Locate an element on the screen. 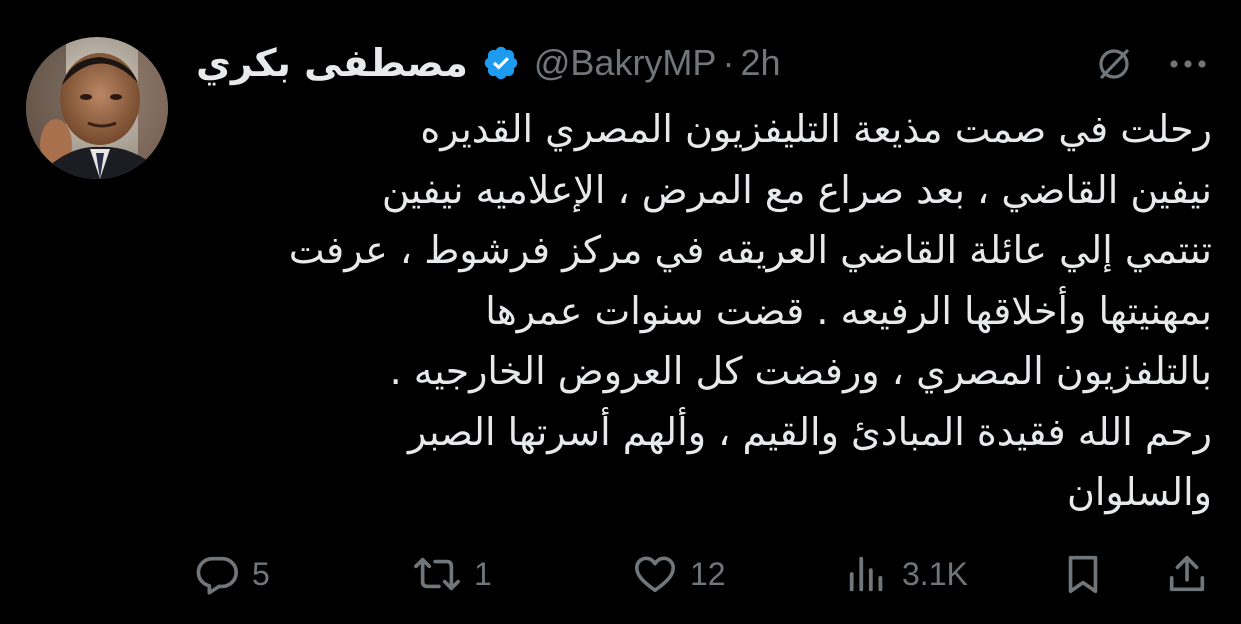 The height and width of the screenshot is (624, 1241). heart-icon is located at coordinates (655, 574).